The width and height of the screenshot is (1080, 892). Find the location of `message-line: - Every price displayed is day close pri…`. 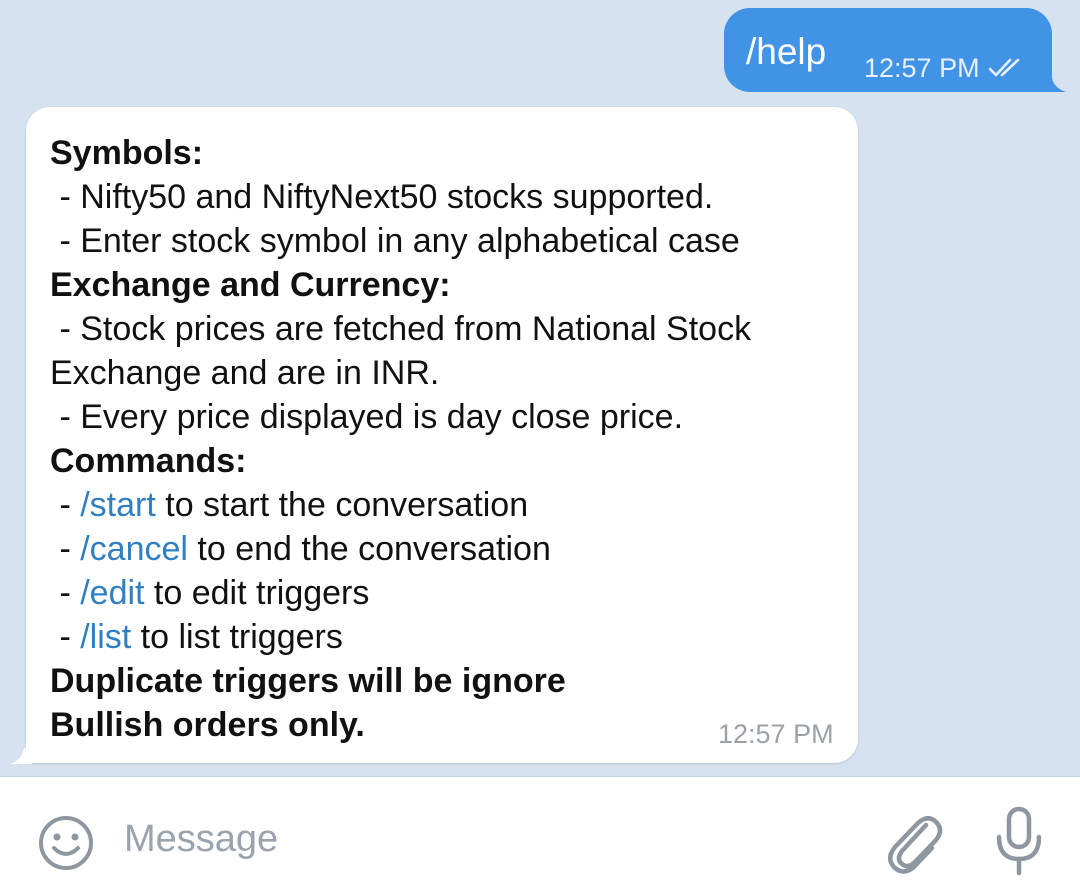

message-line: - Every price displayed is day close pri… is located at coordinates (450, 417).